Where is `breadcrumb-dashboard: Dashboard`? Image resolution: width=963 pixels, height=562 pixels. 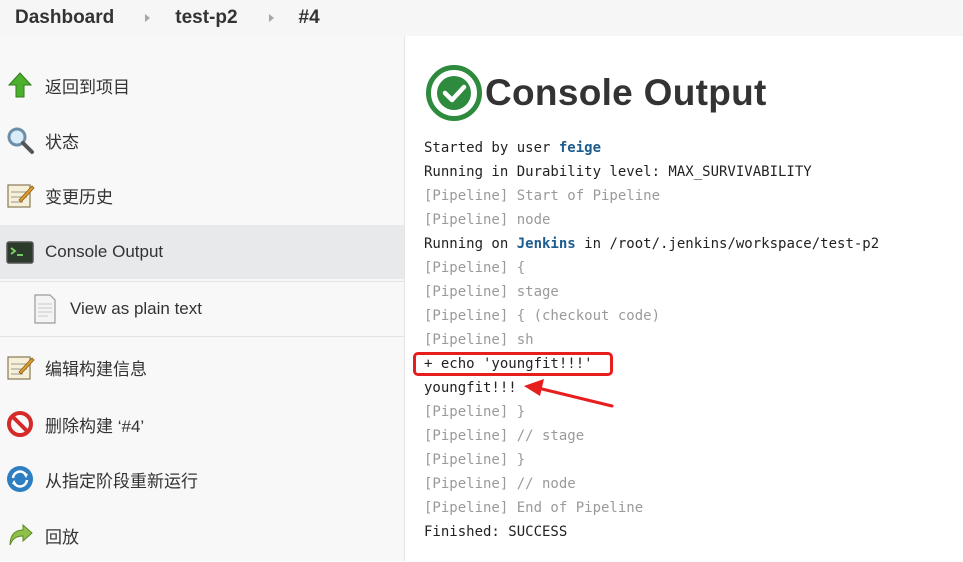 breadcrumb-dashboard: Dashboard is located at coordinates (64, 18).